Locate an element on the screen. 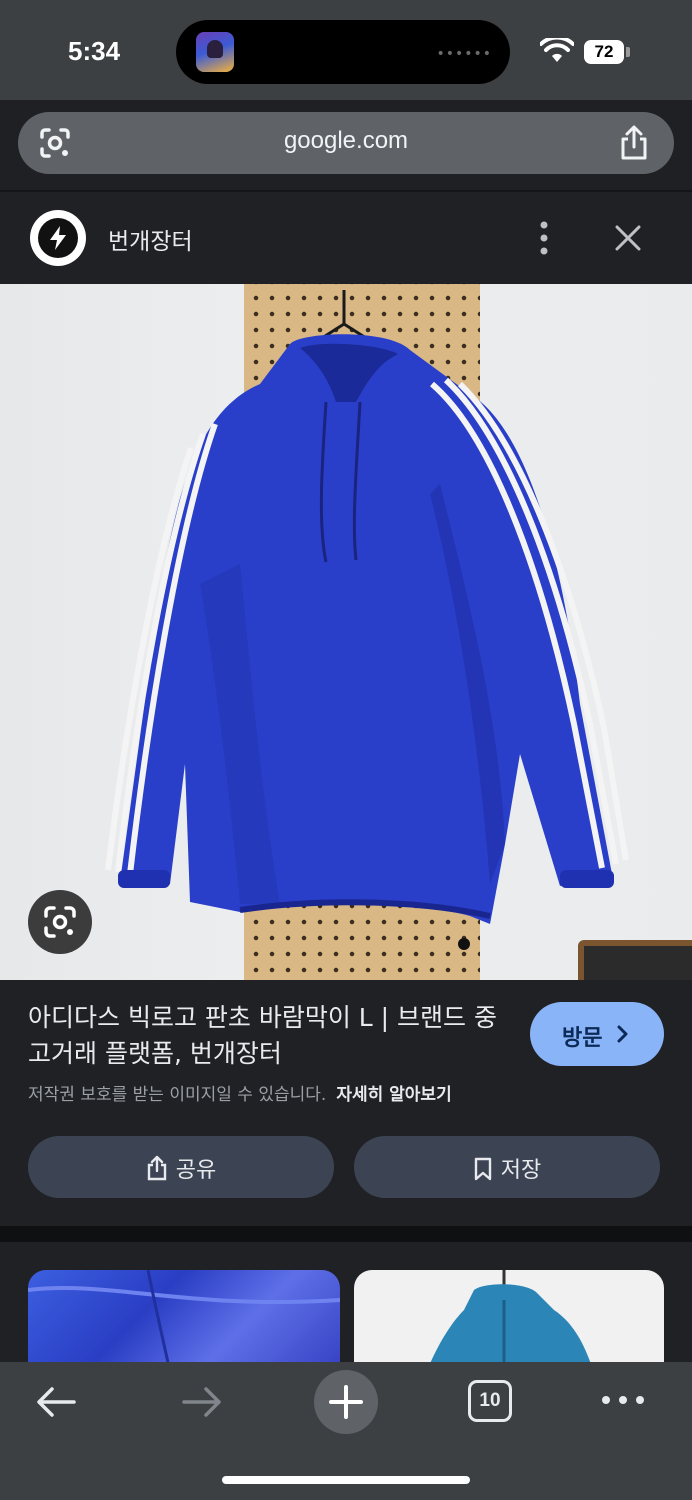  save-button: 저장 is located at coordinates (507, 1167).